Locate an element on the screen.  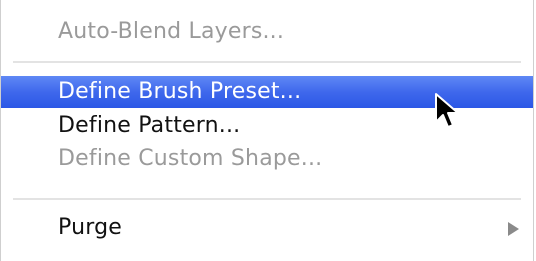
mouse-pointer-icon is located at coordinates (447, 110).